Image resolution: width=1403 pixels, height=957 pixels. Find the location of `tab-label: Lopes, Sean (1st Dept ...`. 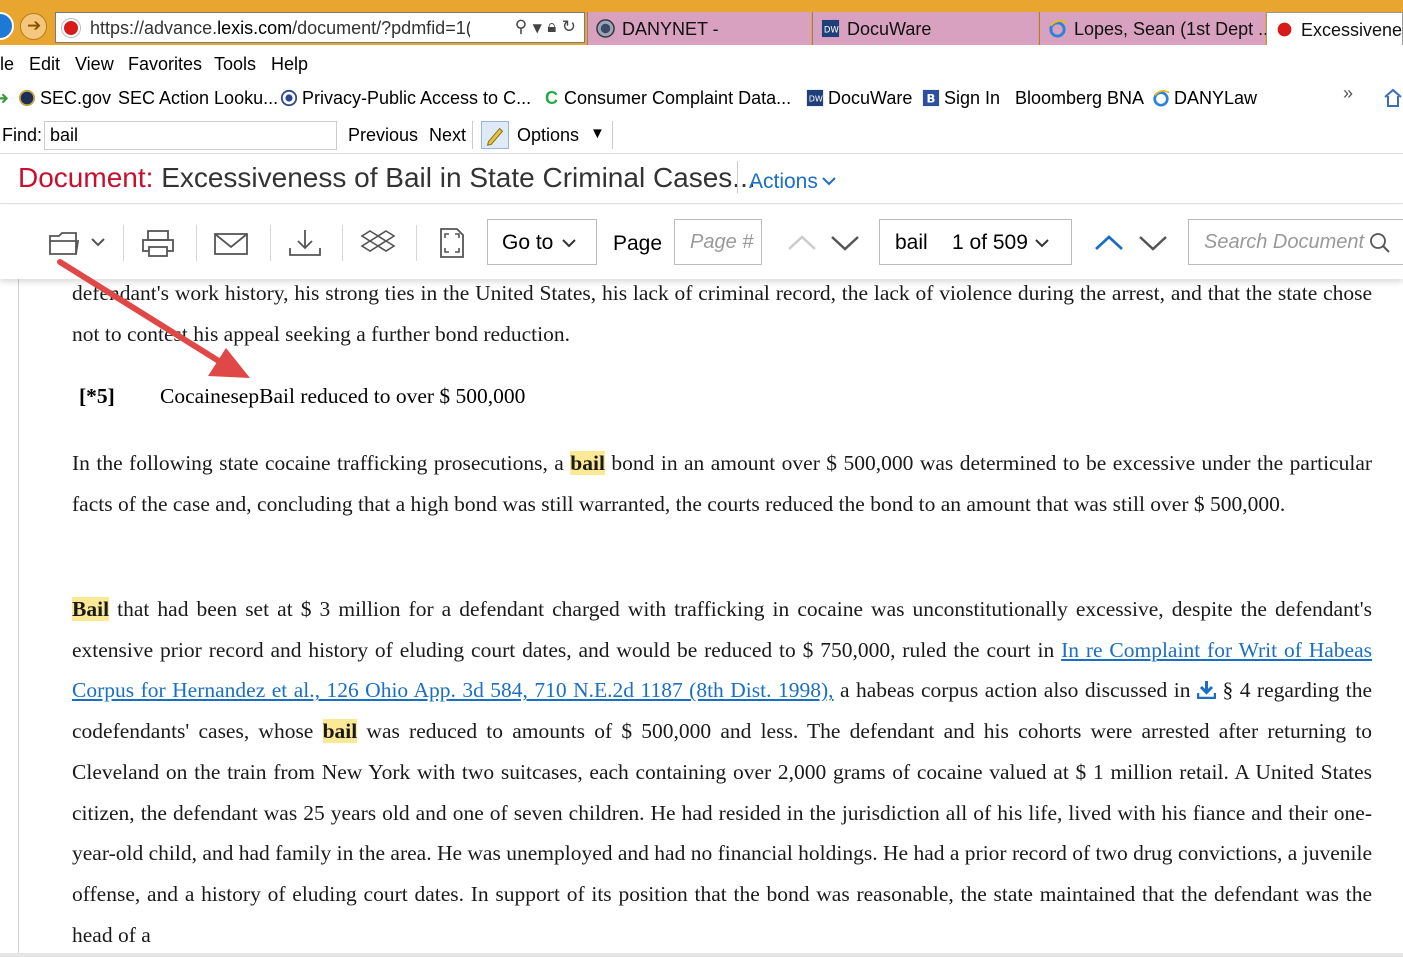

tab-label: Lopes, Sean (1st Dept ... is located at coordinates (1174, 29).